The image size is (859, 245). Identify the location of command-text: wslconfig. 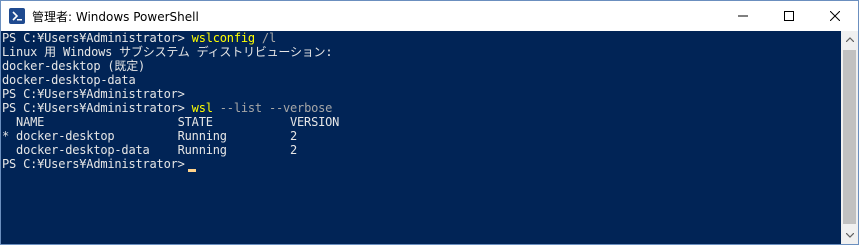
(223, 38).